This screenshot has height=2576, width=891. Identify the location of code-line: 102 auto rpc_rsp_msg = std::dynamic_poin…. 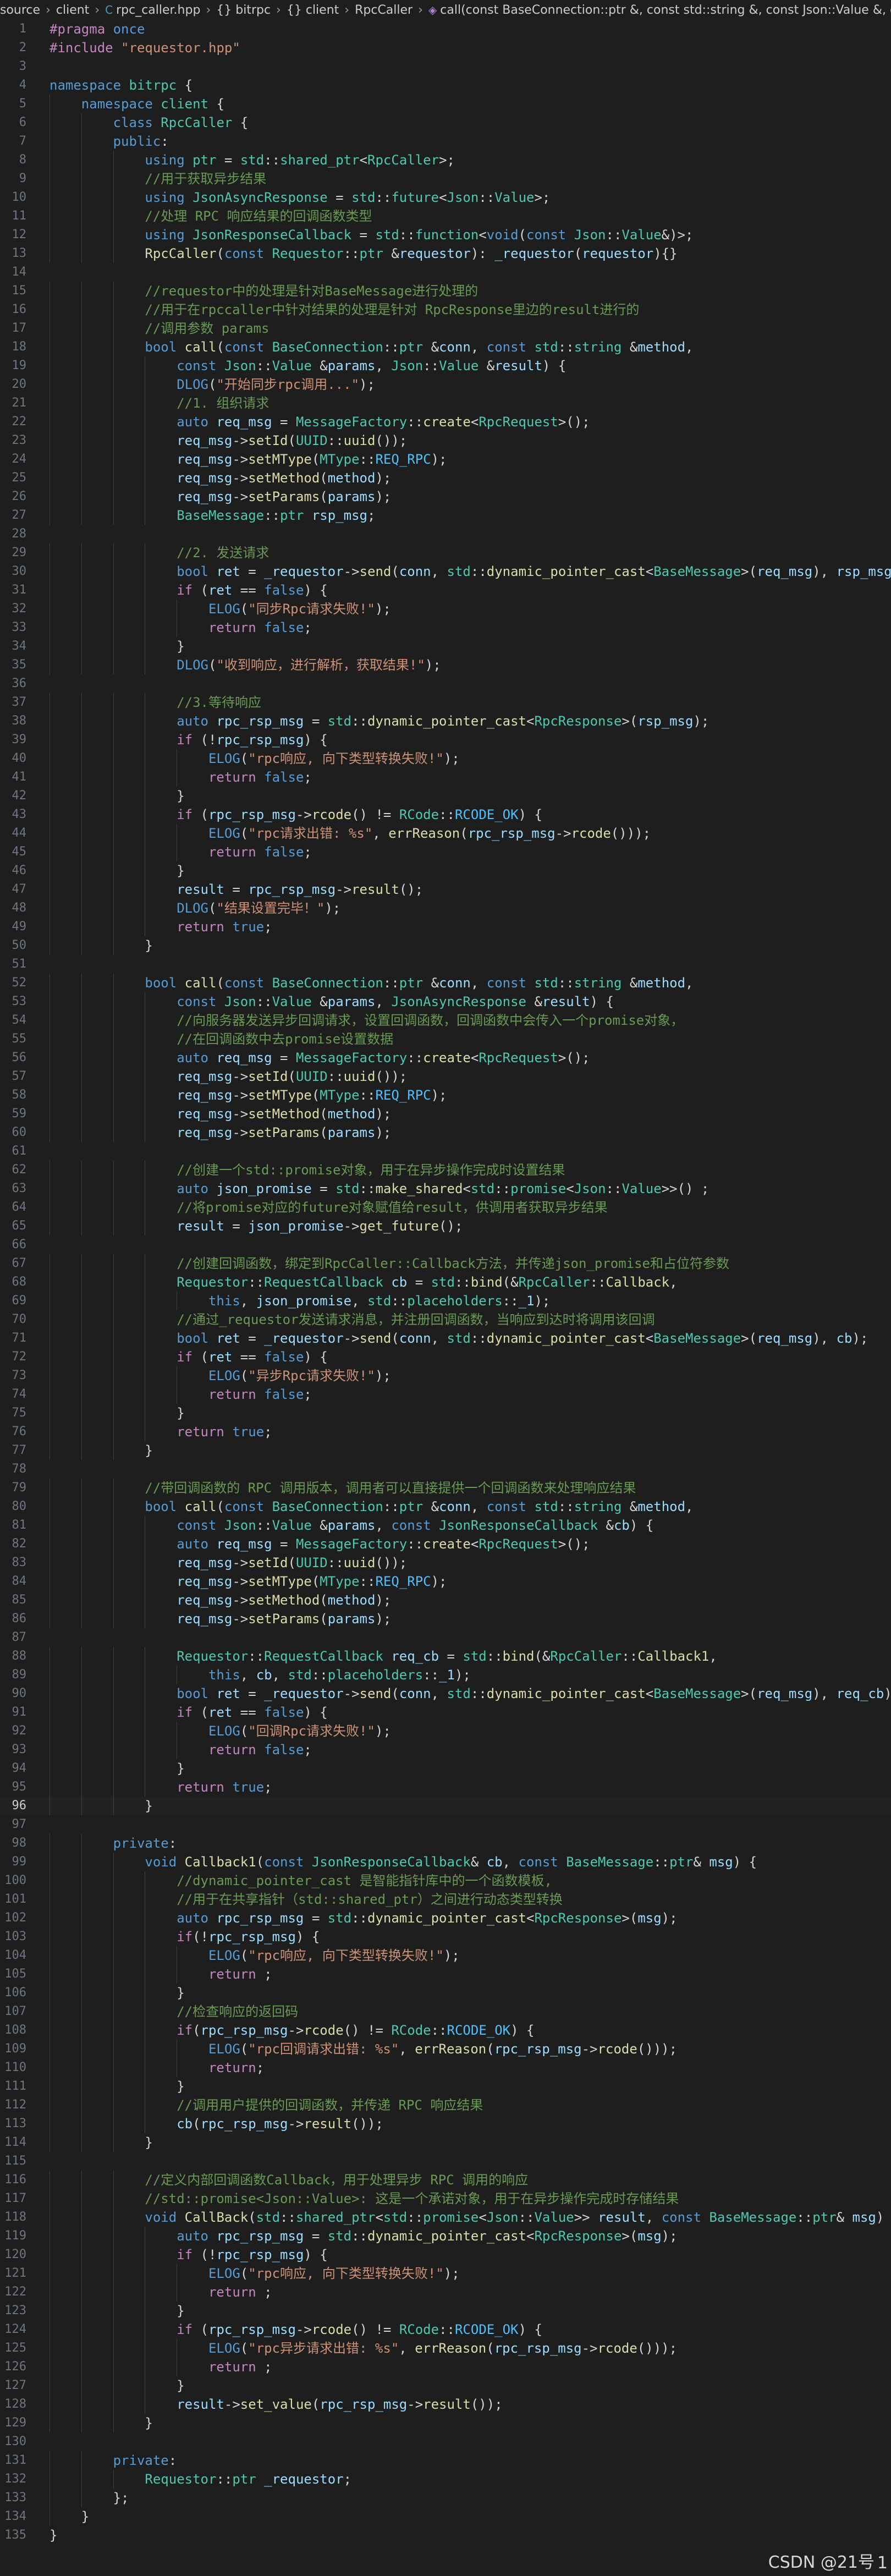
(446, 1918).